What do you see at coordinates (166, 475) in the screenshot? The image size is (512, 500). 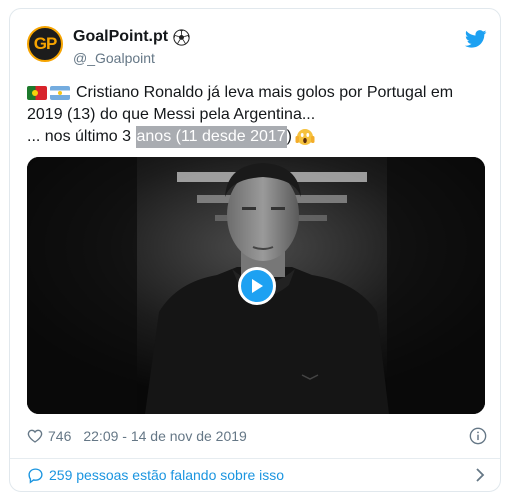 I see `conversation-text: 259 pessoas estão falando sobre isso` at bounding box center [166, 475].